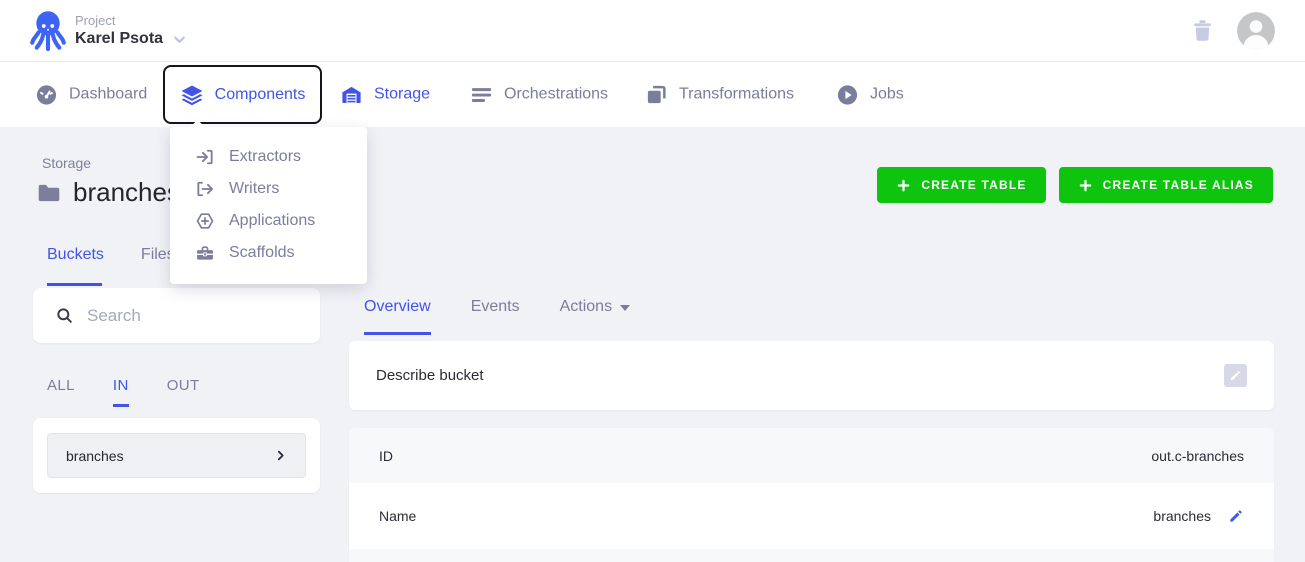  What do you see at coordinates (887, 94) in the screenshot?
I see `nav-label: Jobs` at bounding box center [887, 94].